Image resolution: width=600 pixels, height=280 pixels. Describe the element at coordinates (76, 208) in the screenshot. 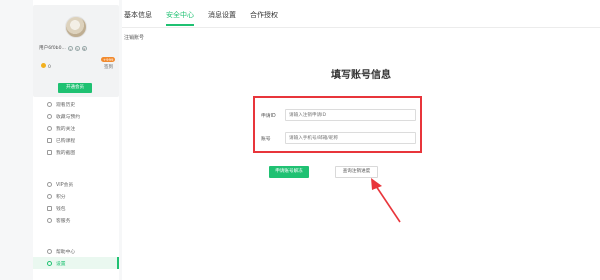

I see `nav-item-wallet: 钱包` at that location.